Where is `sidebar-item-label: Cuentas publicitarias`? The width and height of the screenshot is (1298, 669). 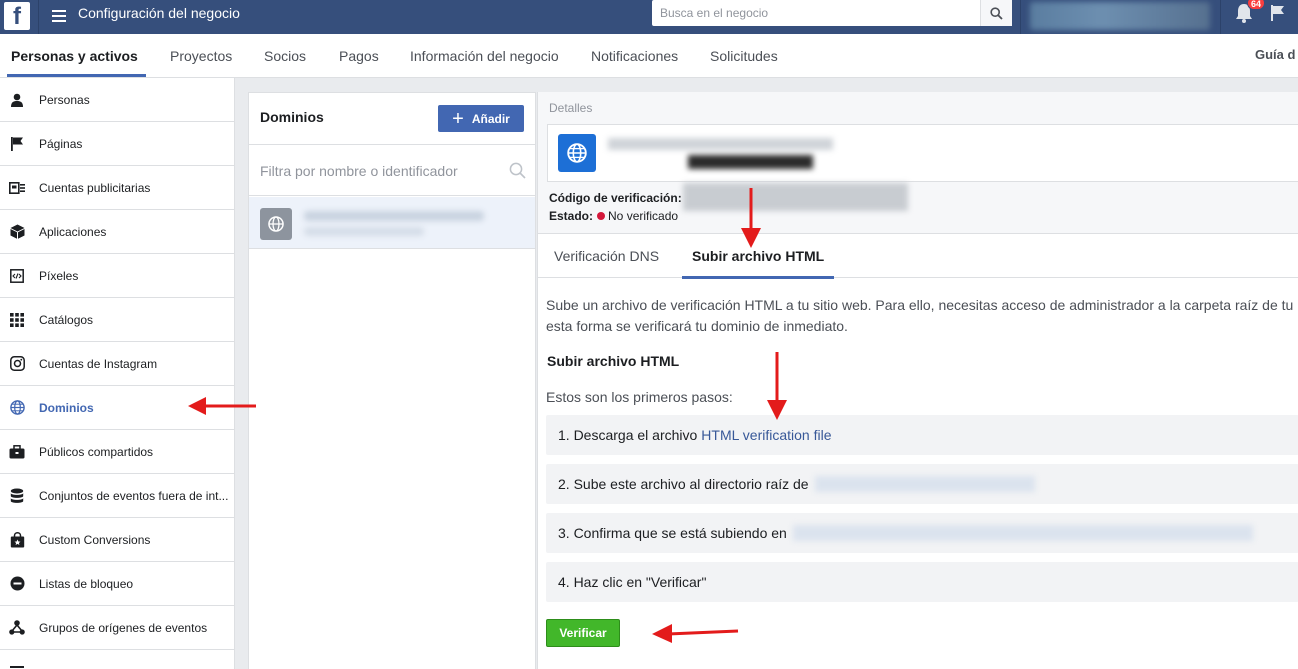 sidebar-item-label: Cuentas publicitarias is located at coordinates (95, 187).